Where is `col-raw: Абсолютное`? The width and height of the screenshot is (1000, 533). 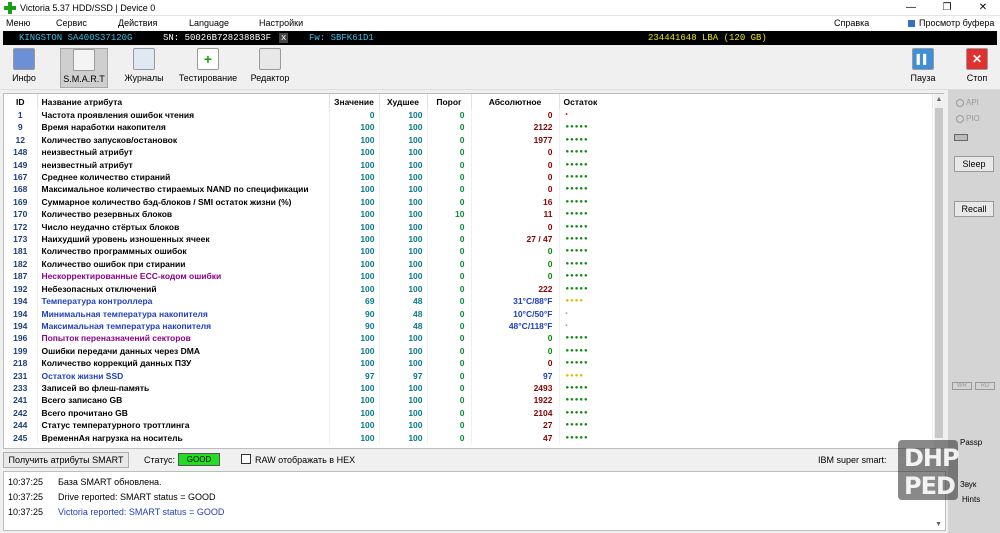 col-raw: Абсолютное is located at coordinates (515, 101).